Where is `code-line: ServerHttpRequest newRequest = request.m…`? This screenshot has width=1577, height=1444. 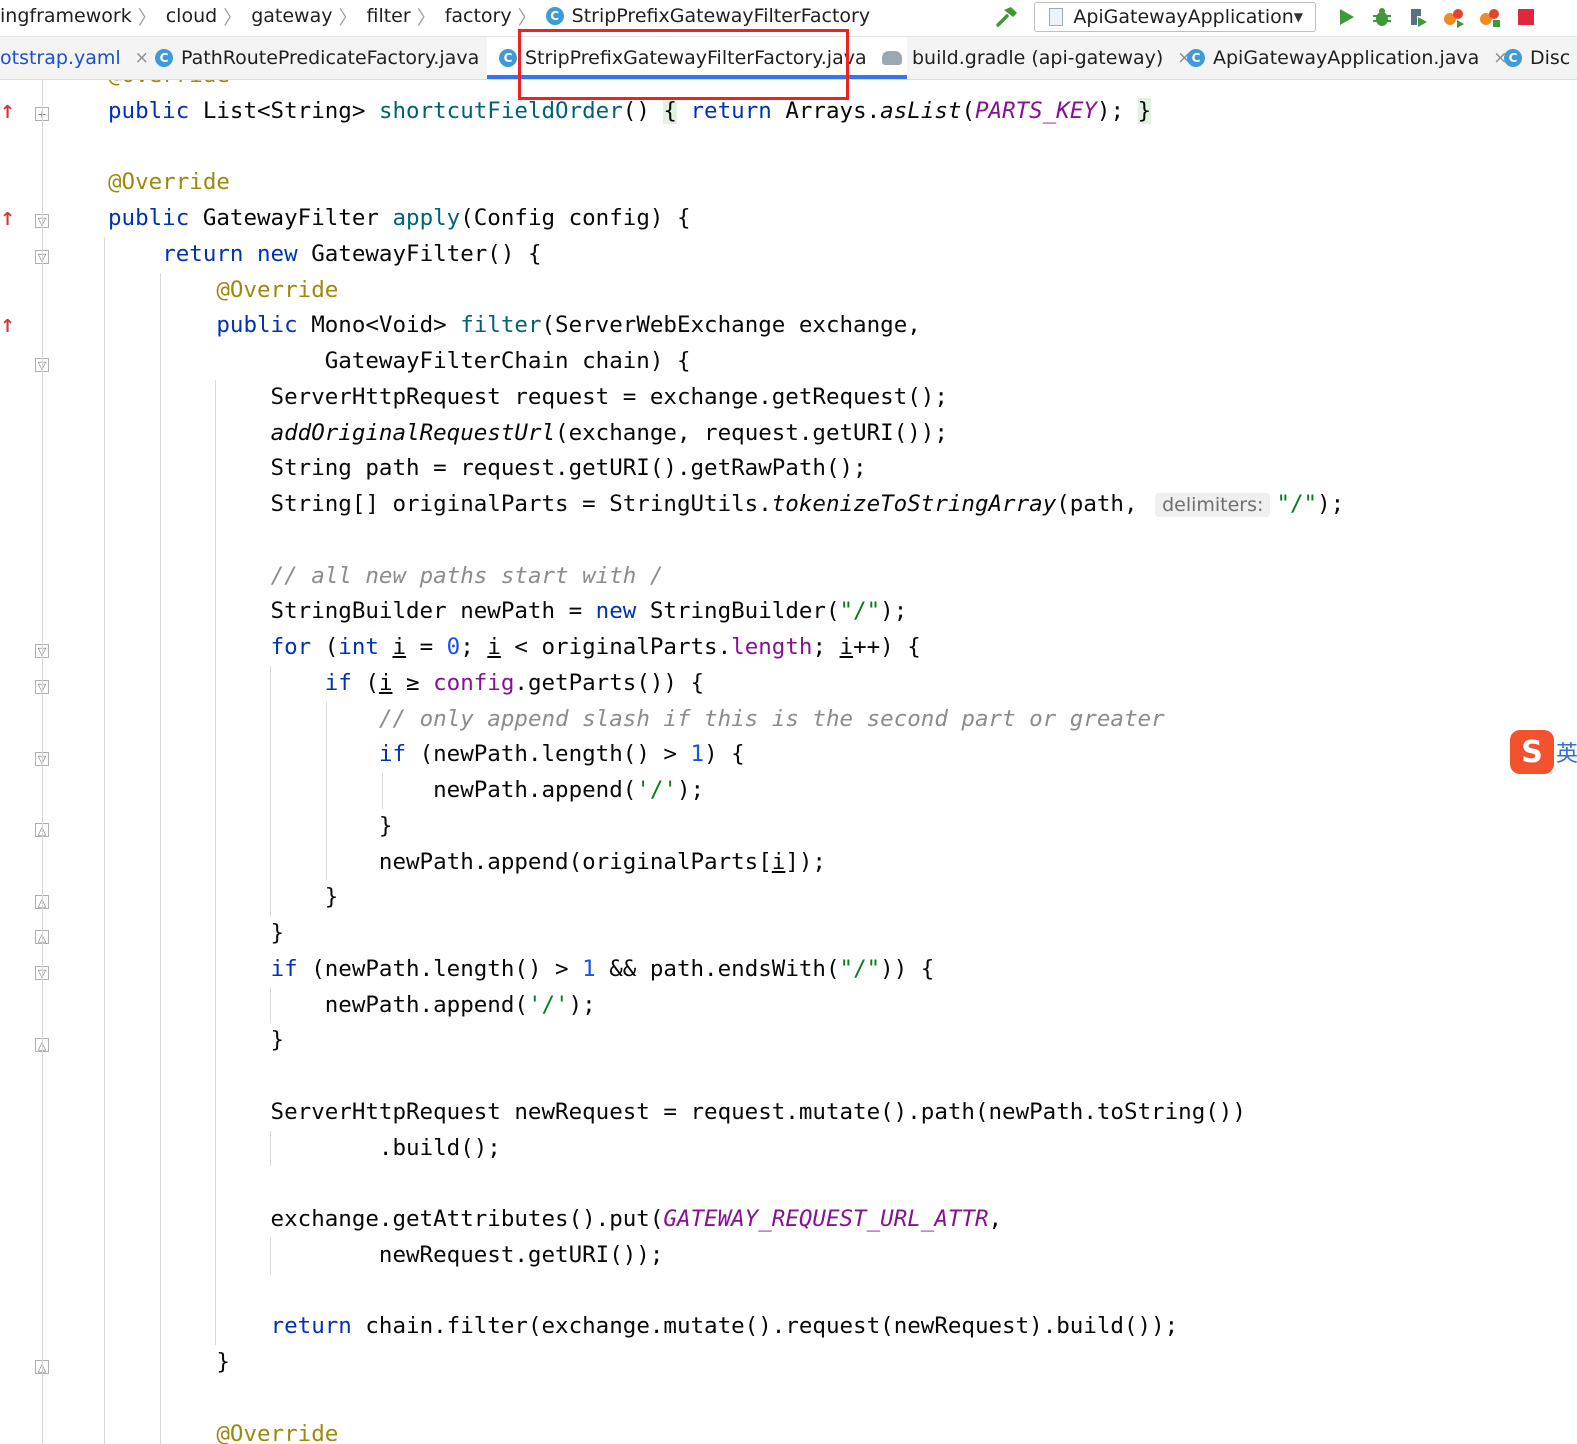 code-line: ServerHttpRequest newRequest = request.m… is located at coordinates (672, 1112).